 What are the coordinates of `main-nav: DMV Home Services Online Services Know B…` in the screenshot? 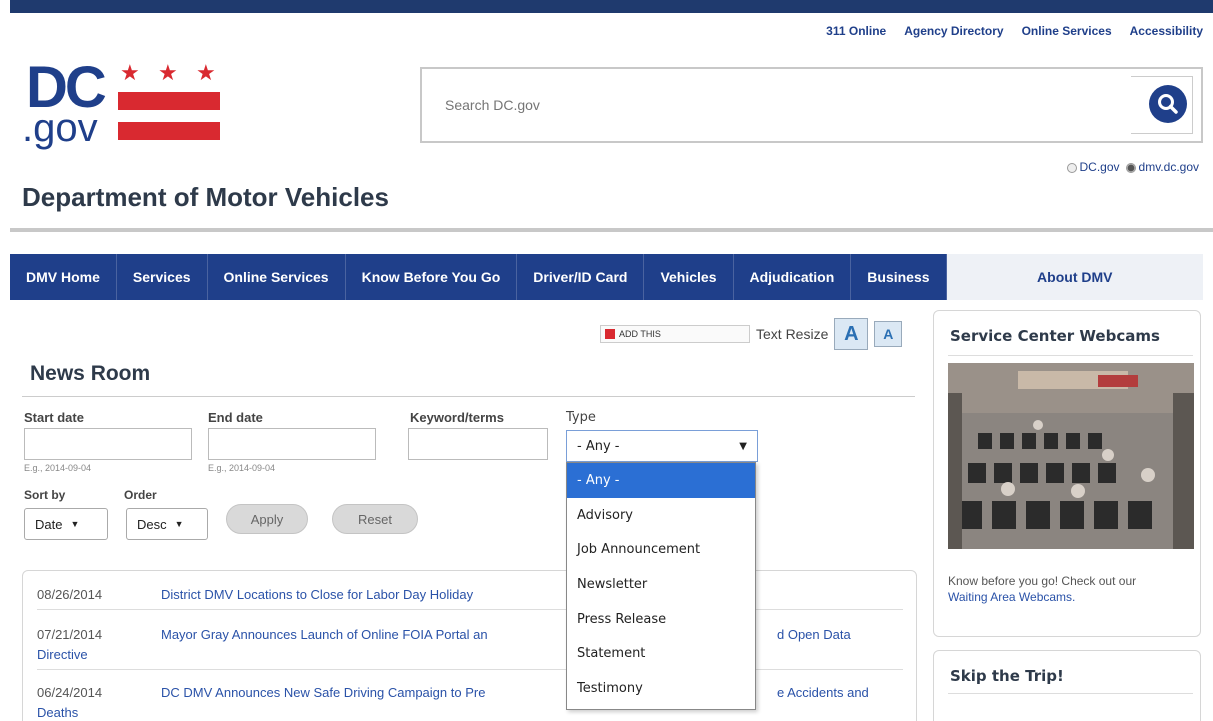 It's located at (606, 277).